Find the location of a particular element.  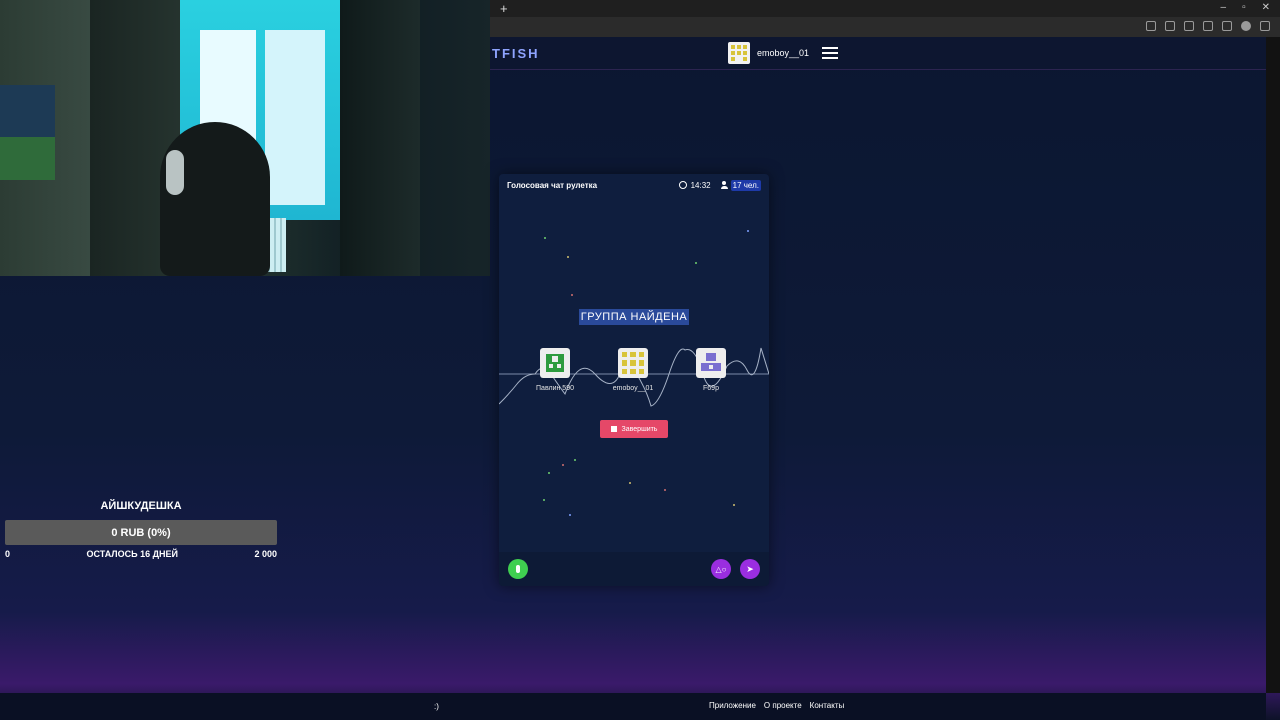

menu-dots-icon is located at coordinates (1265, 26).